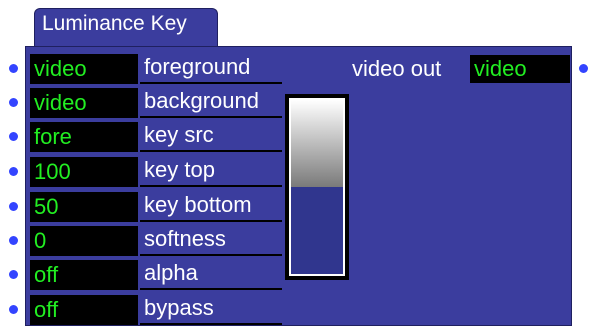 The image size is (592, 332). I want to click on input-label: bypass, so click(179, 307).